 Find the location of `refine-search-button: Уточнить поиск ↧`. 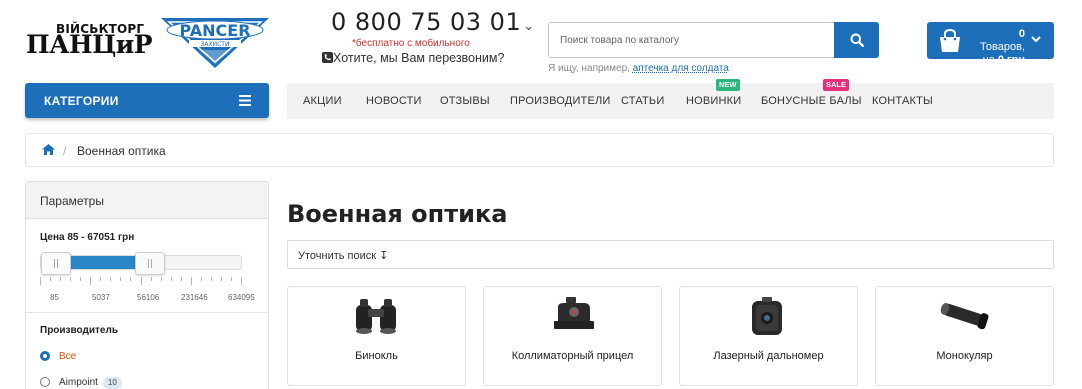

refine-search-button: Уточнить поиск ↧ is located at coordinates (670, 254).